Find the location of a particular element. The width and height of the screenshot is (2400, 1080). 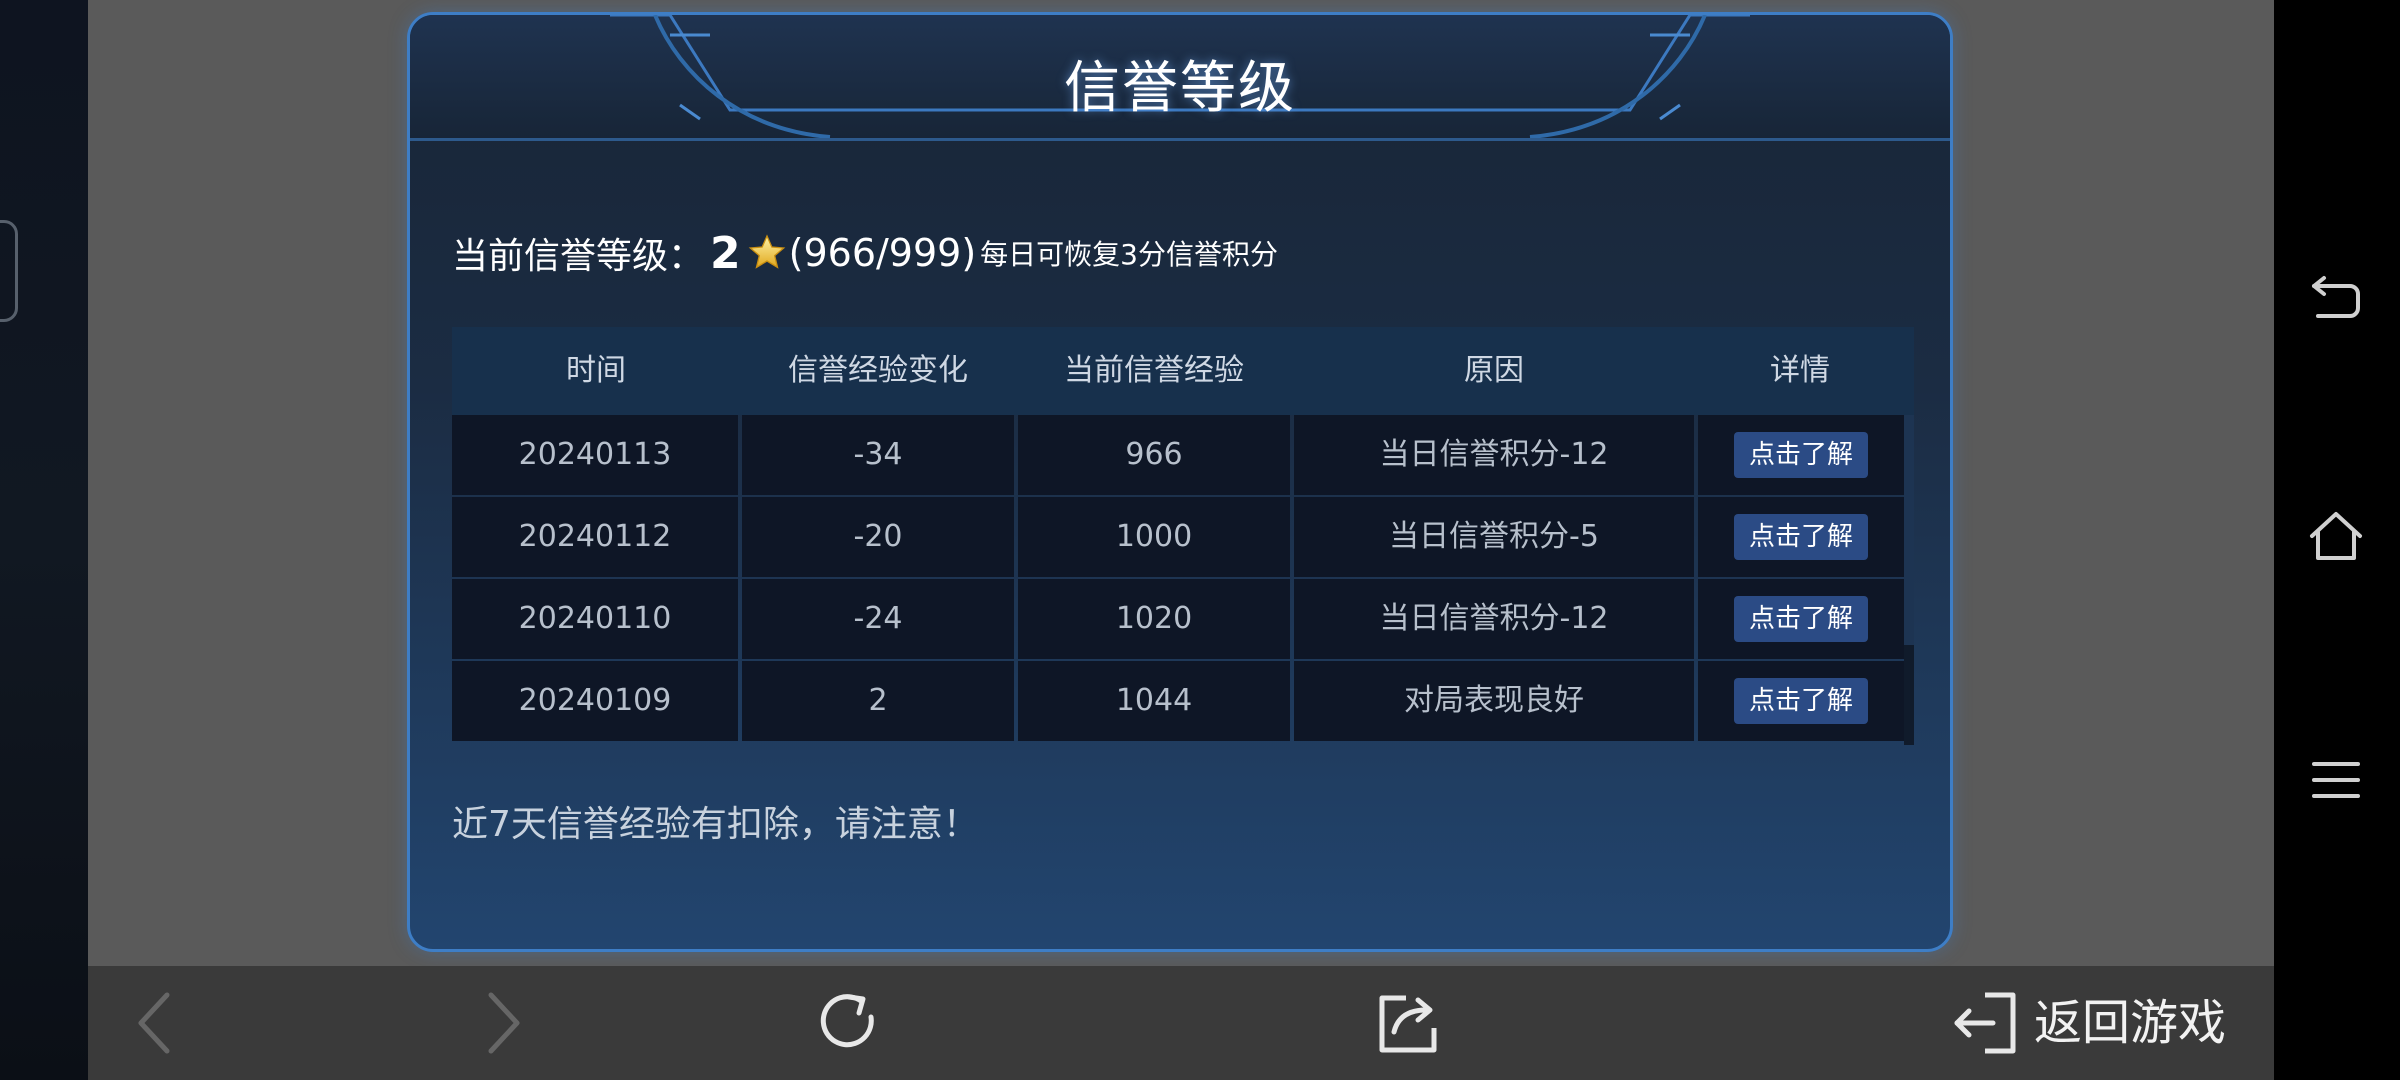

level-value: 2 is located at coordinates (725, 253).